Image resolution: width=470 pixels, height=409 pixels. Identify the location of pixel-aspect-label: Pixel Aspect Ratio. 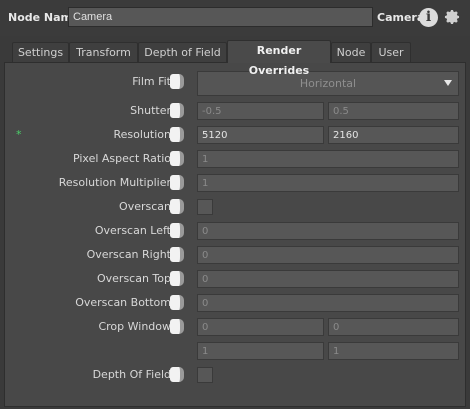
(121, 158).